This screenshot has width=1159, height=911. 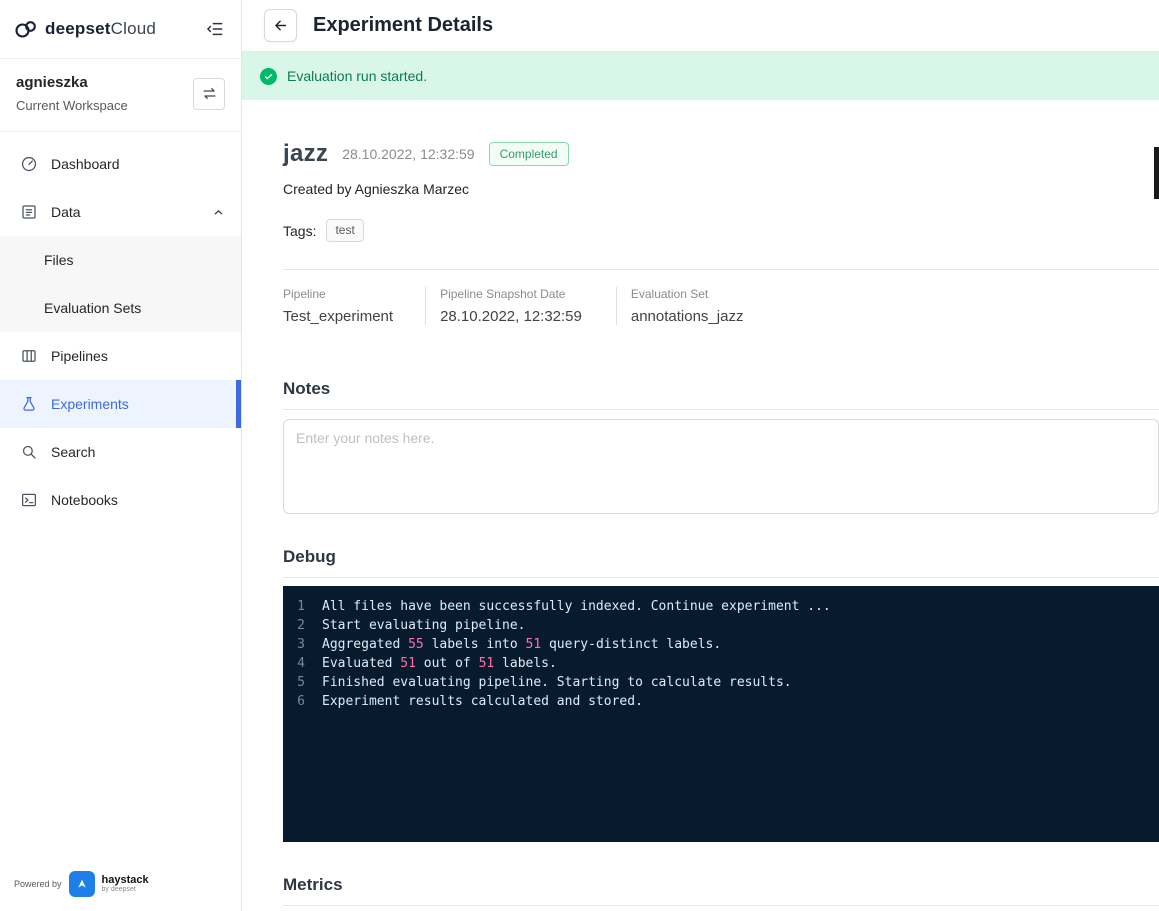 I want to click on experiment-timestamp: 28.10.2022, 12:32:59, so click(x=408, y=154).